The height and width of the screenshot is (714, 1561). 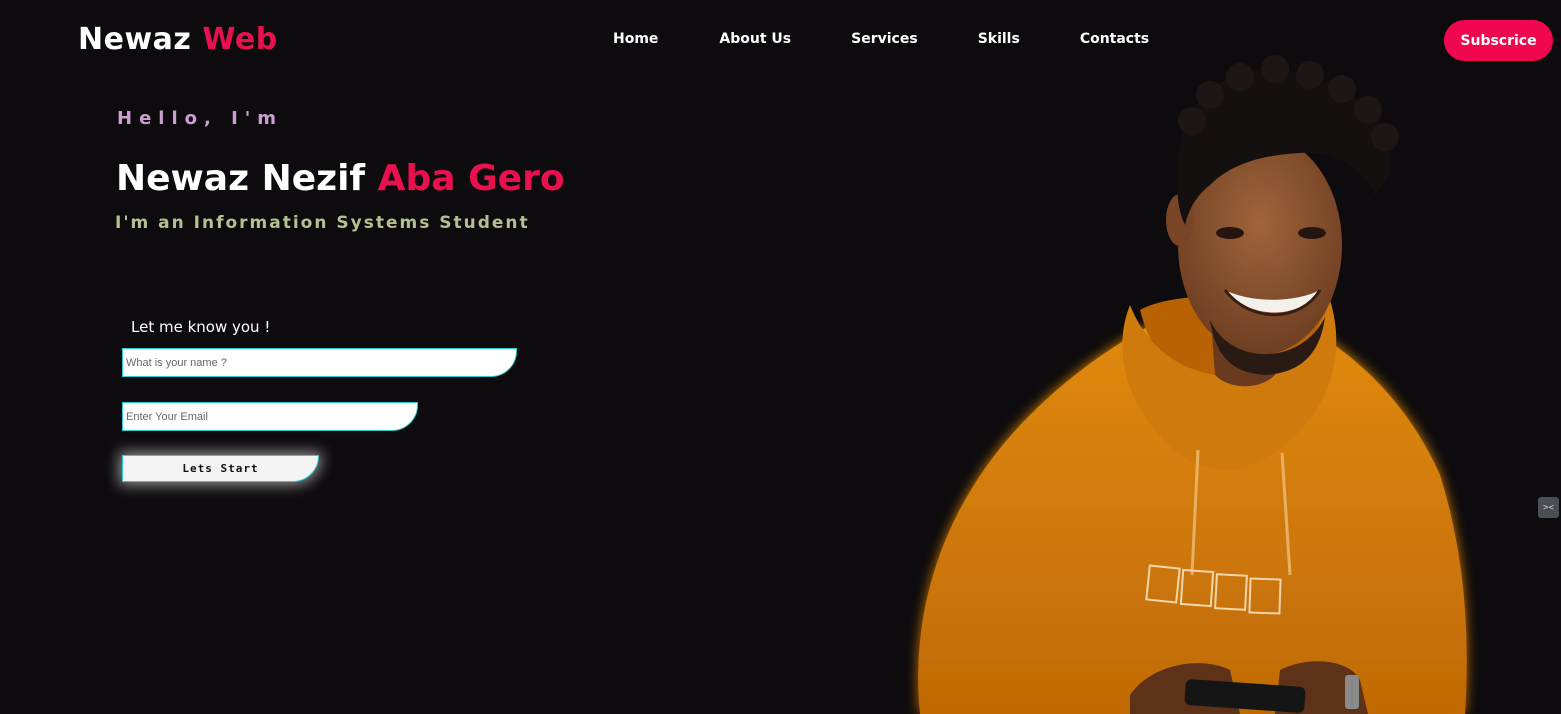 I want to click on greeting-text: Hello, I'm, so click(x=200, y=118).